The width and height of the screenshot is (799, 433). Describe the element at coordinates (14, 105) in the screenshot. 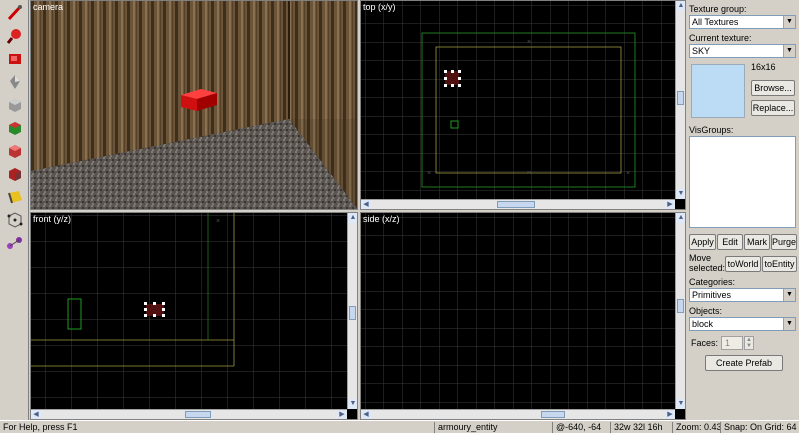

I see `block-tool-icon` at that location.